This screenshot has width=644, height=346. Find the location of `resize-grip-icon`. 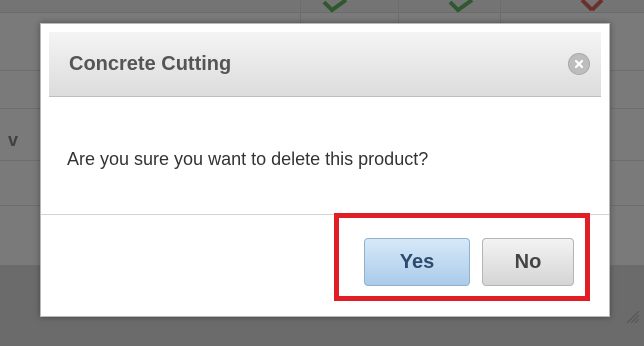

resize-grip-icon is located at coordinates (632, 316).